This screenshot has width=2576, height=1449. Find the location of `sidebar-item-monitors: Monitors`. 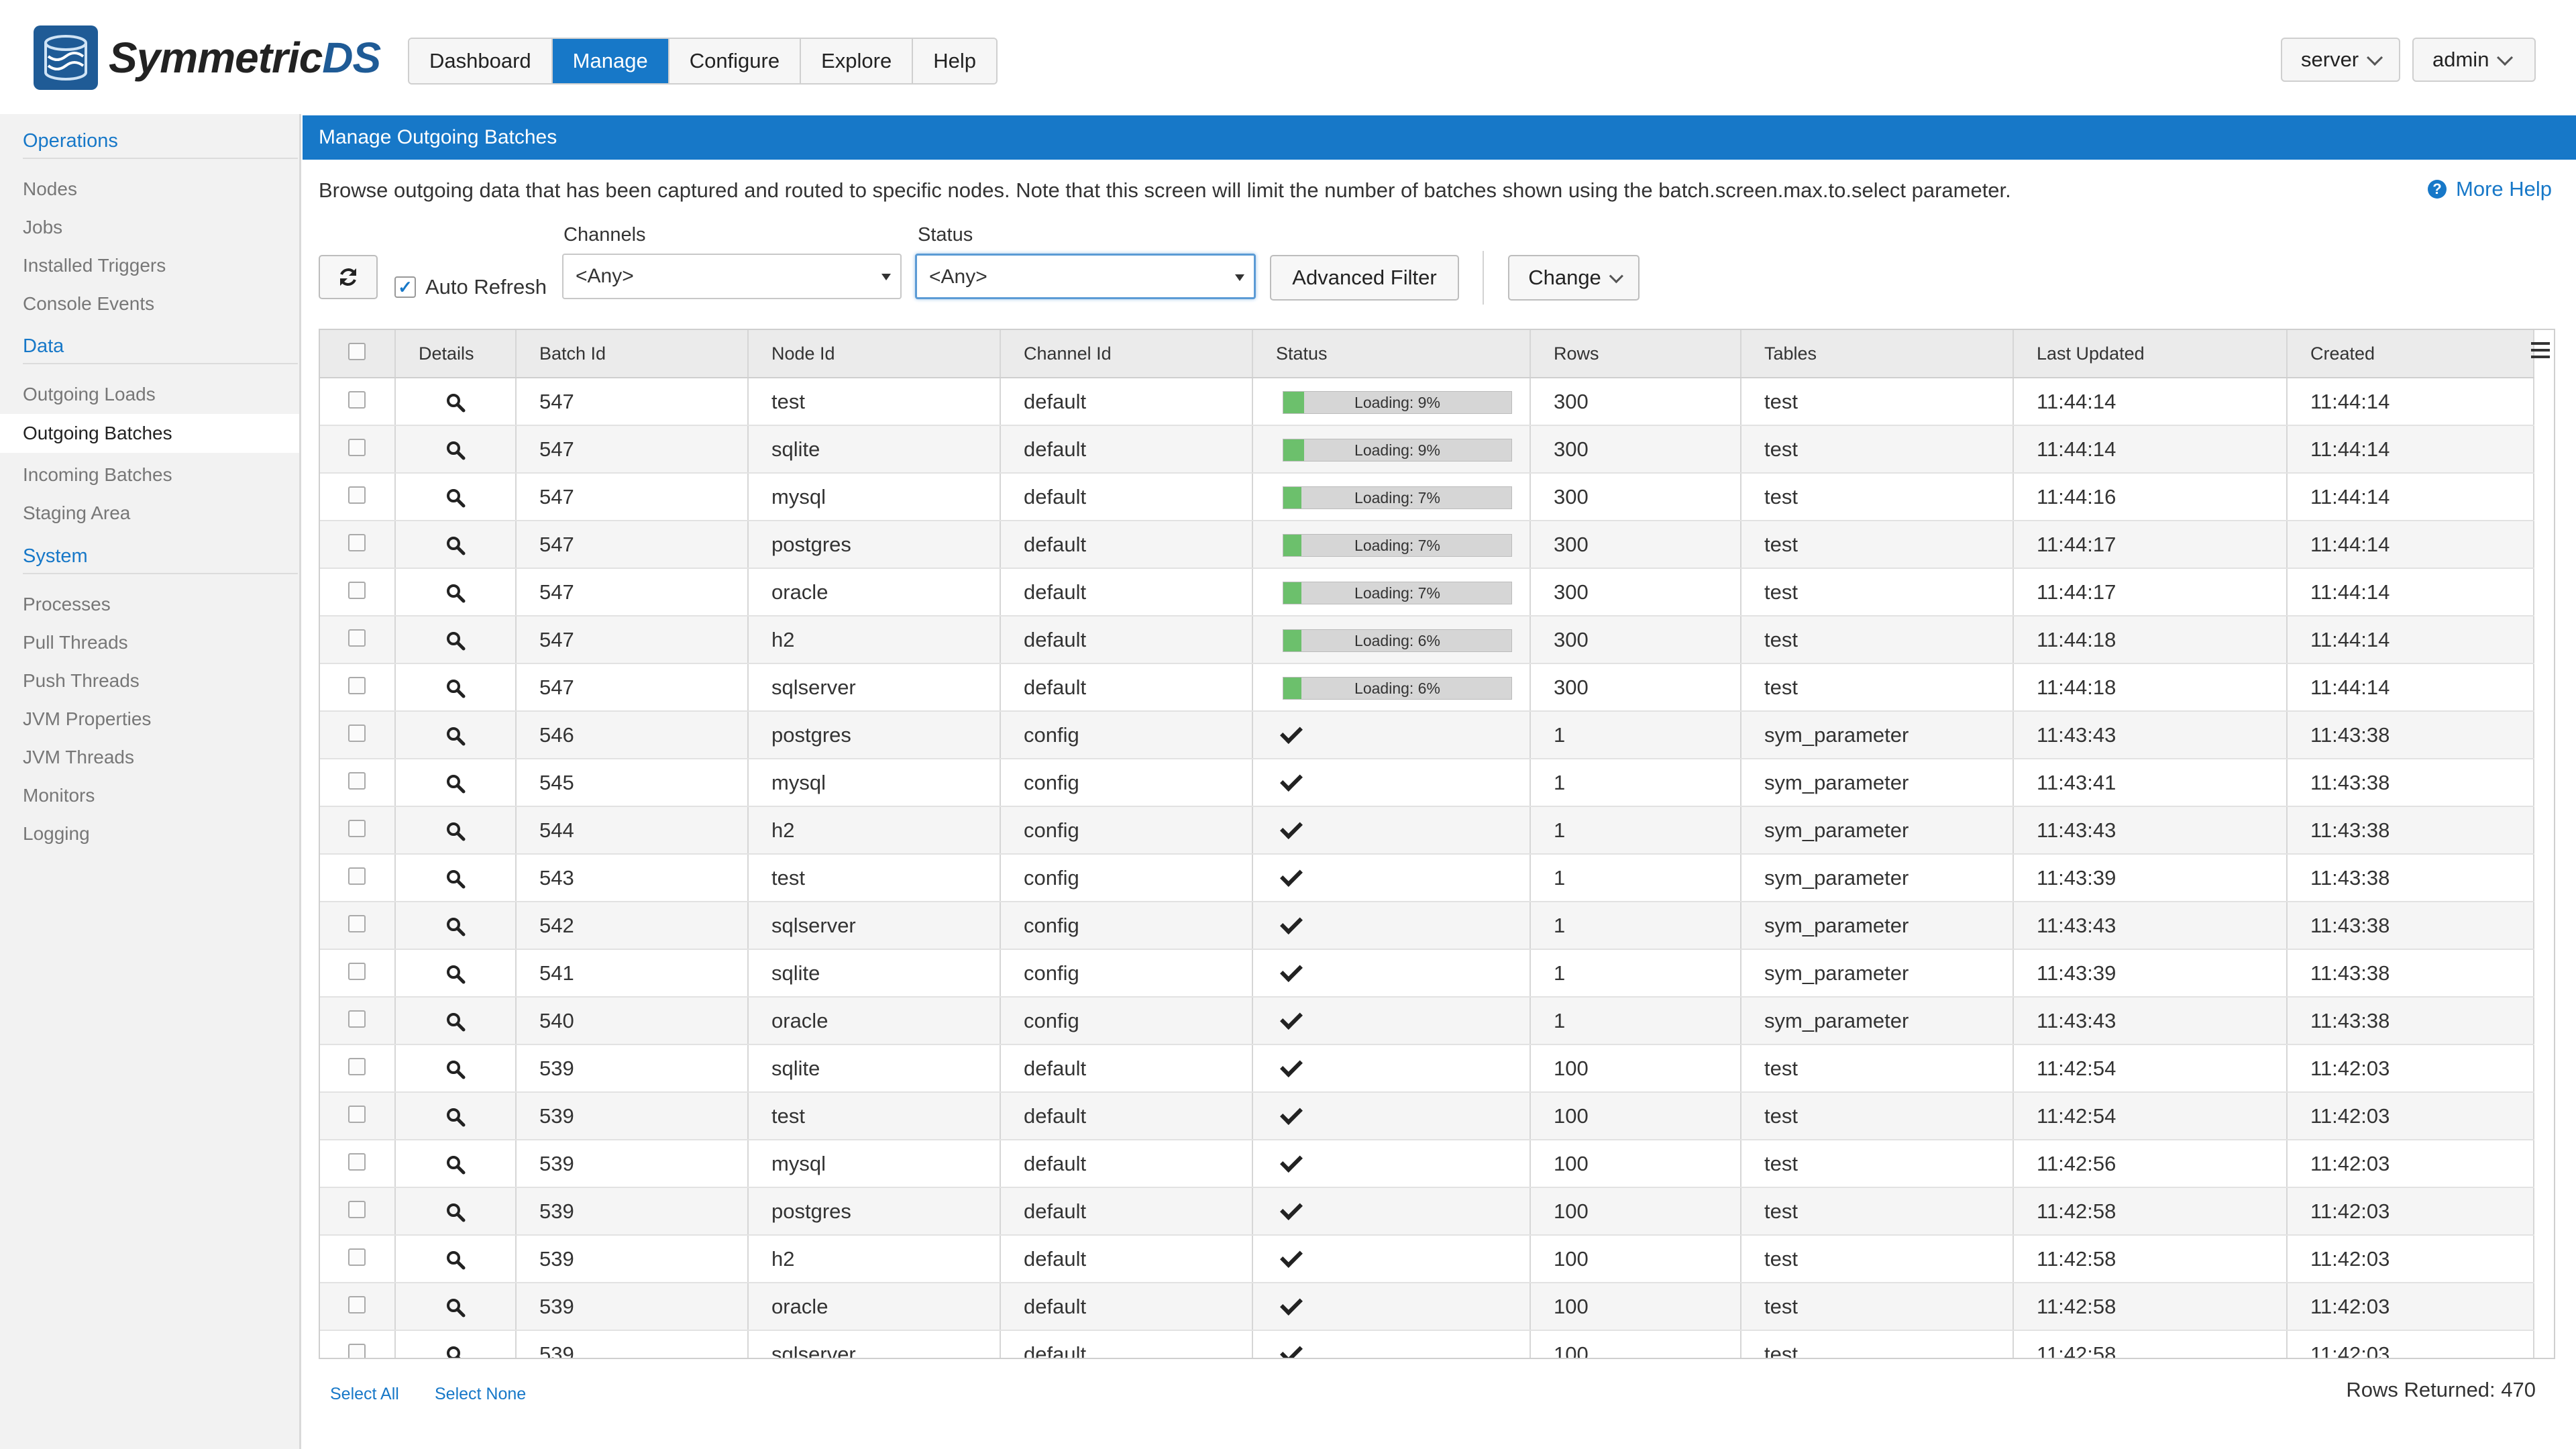

sidebar-item-monitors: Monitors is located at coordinates (59, 795).